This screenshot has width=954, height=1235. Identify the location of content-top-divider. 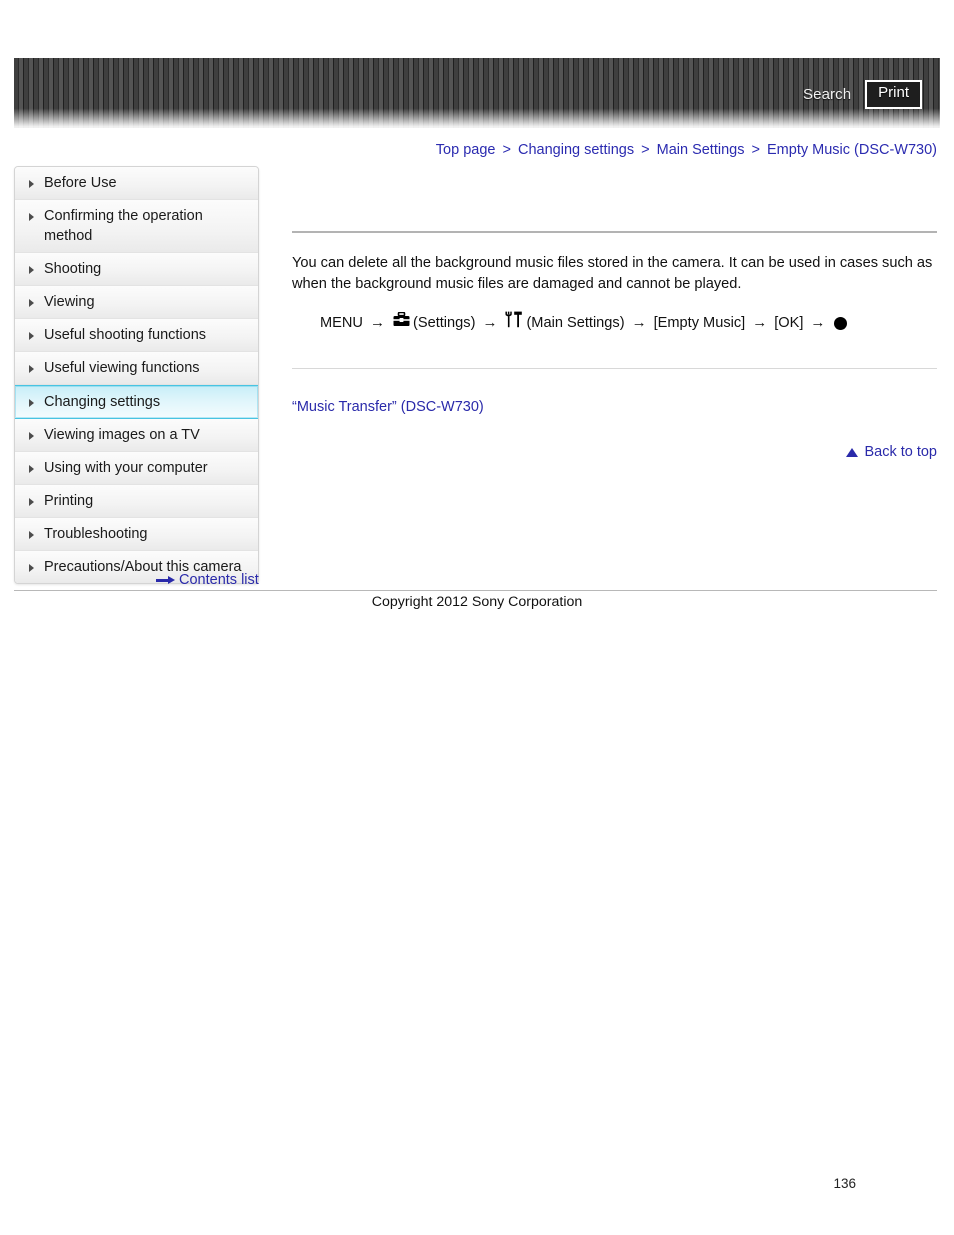
(614, 232).